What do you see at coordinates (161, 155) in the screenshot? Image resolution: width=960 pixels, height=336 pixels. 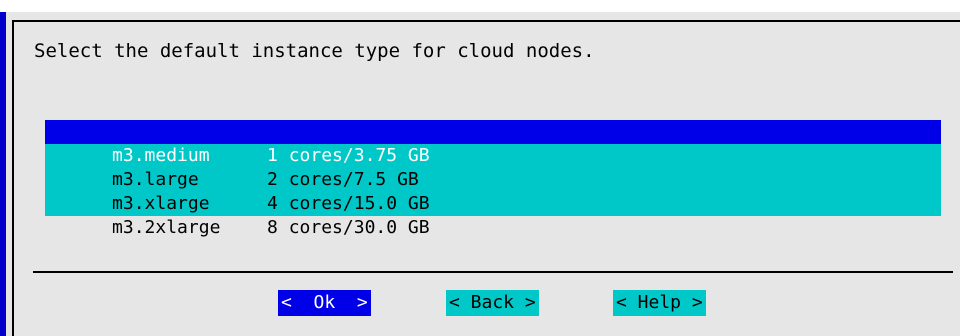 I see `instance-name: m3.medium` at bounding box center [161, 155].